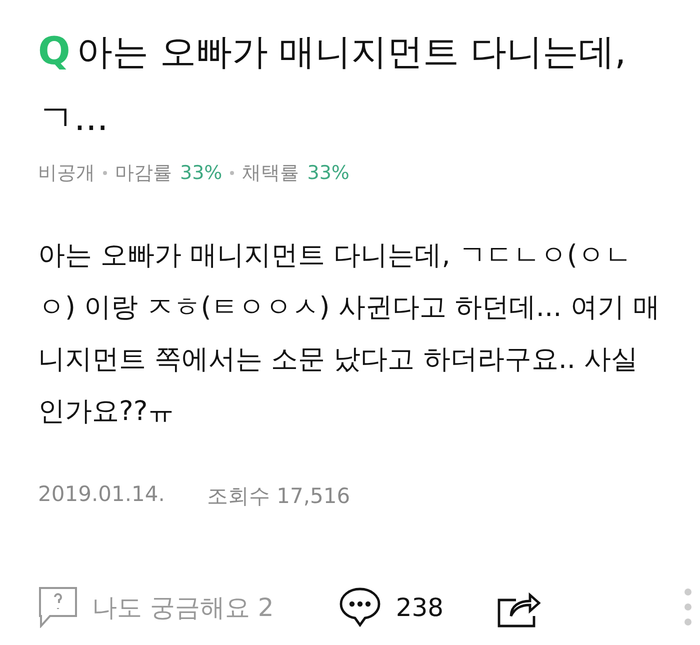  Describe the element at coordinates (58, 607) in the screenshot. I see `question-bubble-icon` at that location.